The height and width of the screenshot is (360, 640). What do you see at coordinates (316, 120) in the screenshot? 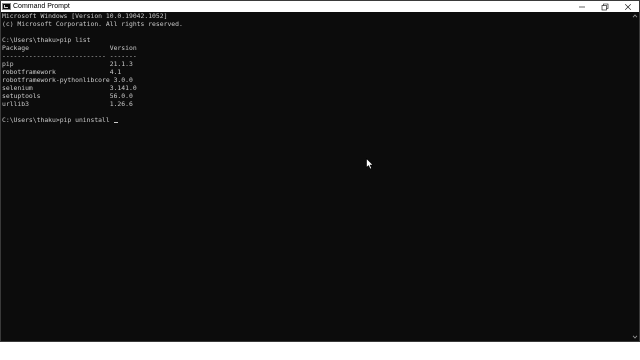
I see `prompt-line: C:\Users\thaku>pip uninstall` at bounding box center [316, 120].